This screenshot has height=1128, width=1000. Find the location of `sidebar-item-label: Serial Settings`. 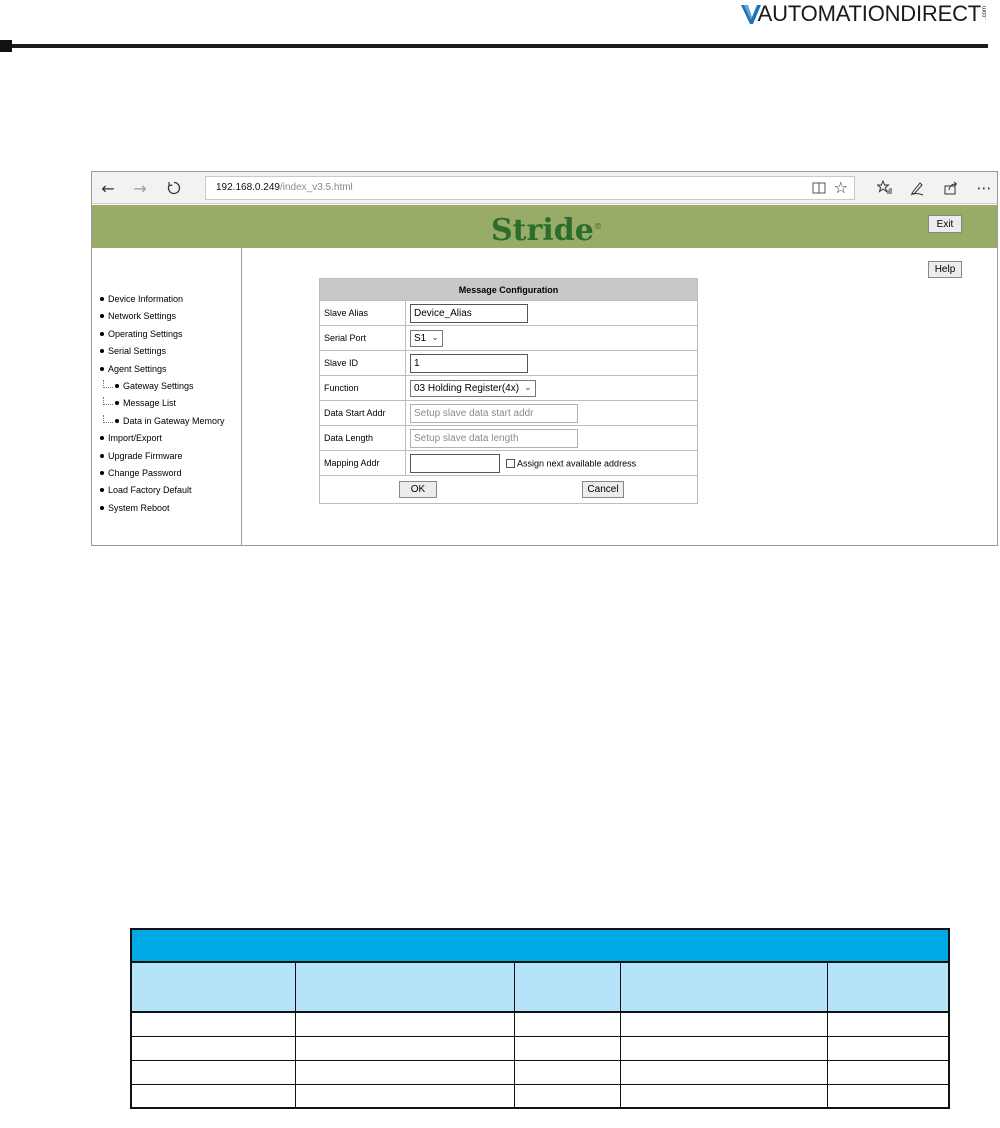

sidebar-item-label: Serial Settings is located at coordinates (137, 351).